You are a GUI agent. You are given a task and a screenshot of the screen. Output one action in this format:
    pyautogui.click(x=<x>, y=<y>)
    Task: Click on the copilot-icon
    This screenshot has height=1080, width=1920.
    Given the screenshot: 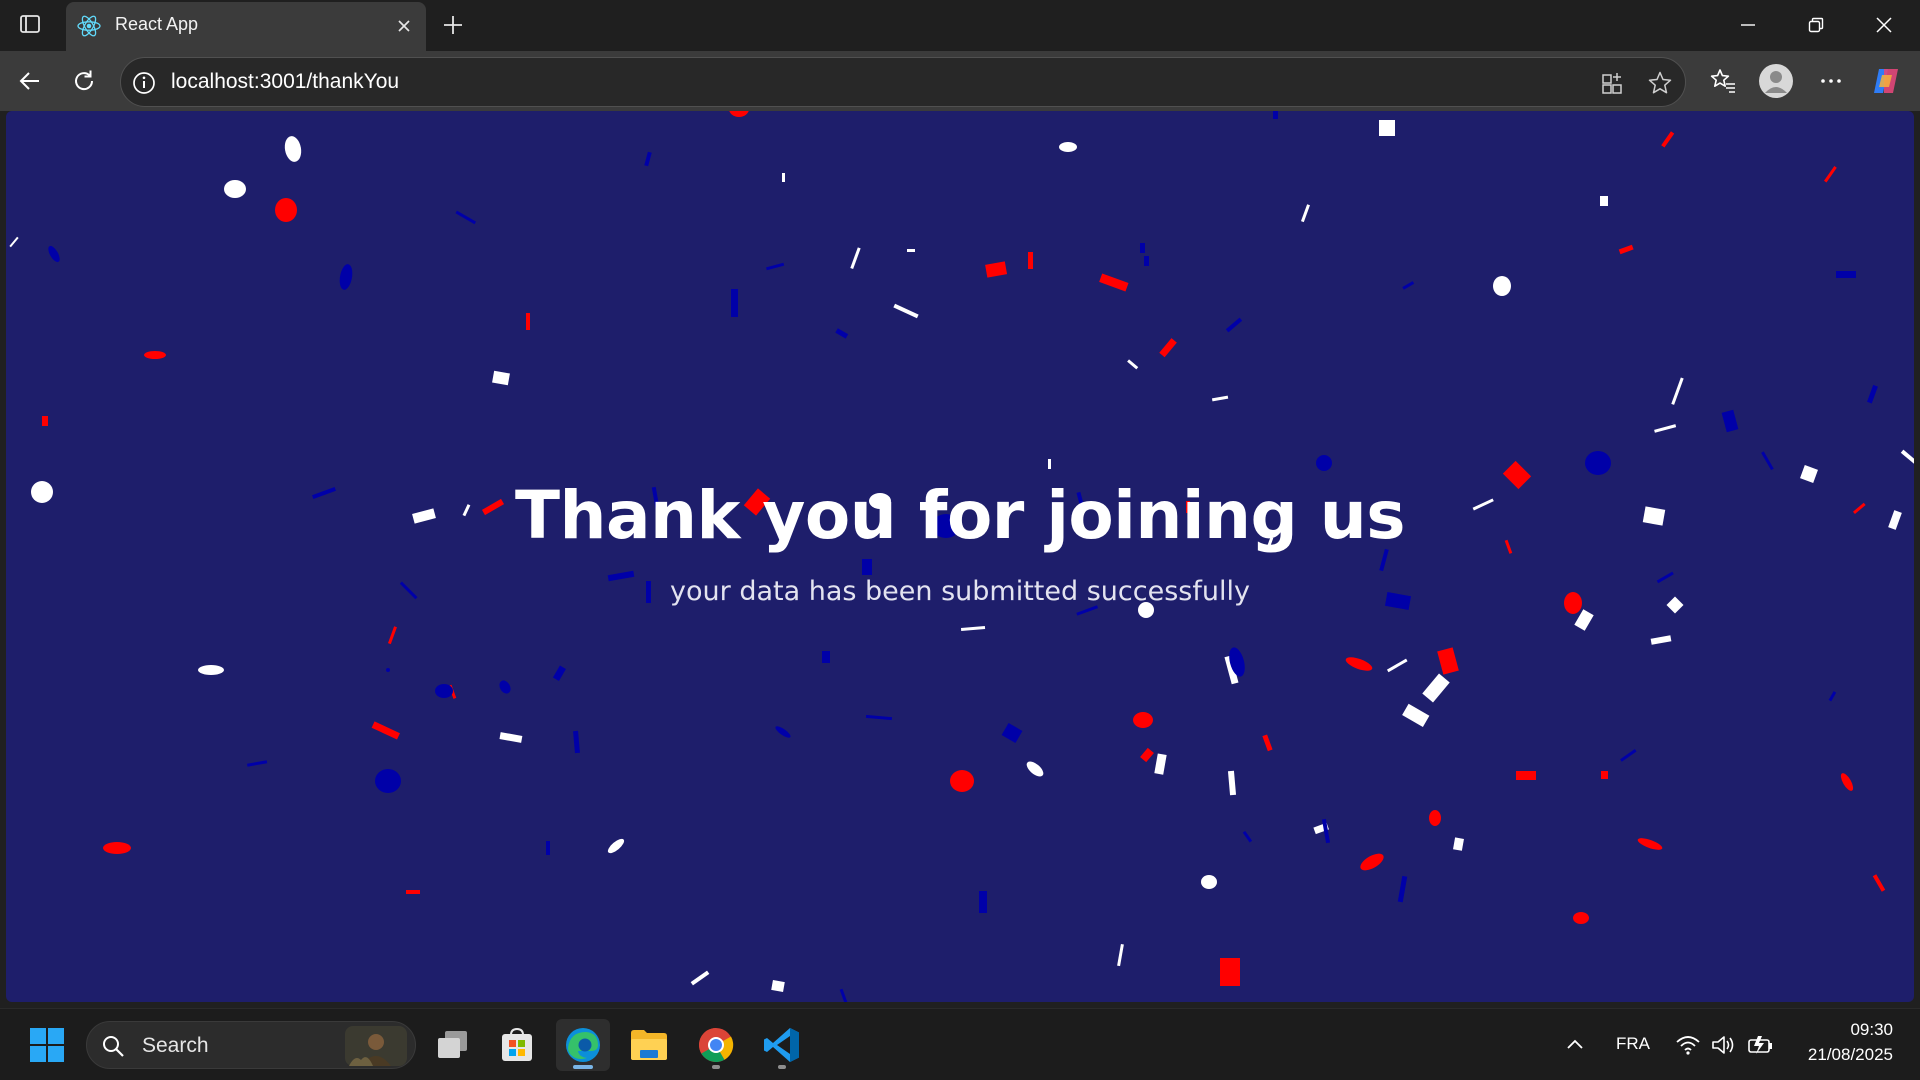 What is the action you would take?
    pyautogui.click(x=1886, y=81)
    